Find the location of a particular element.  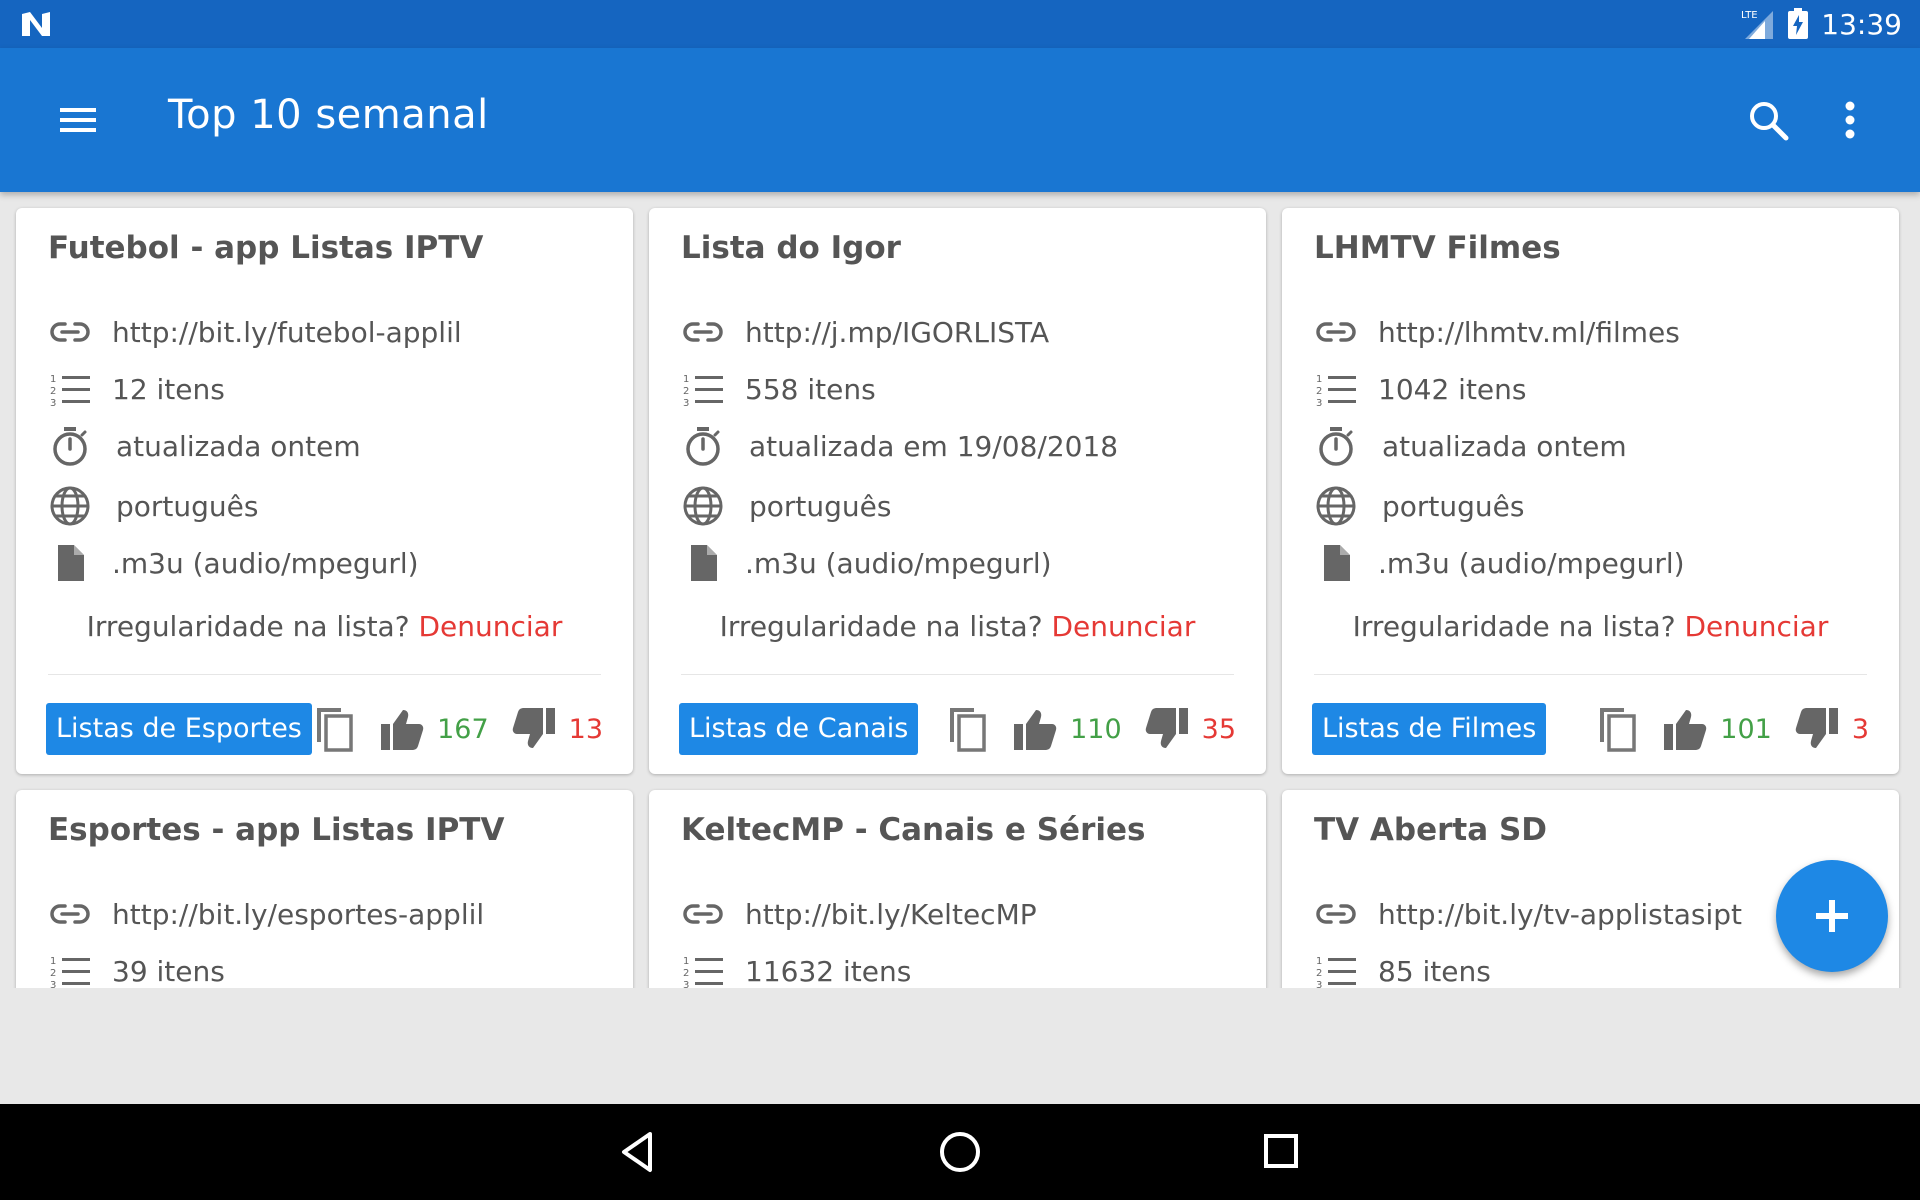

upvote-count: 101 is located at coordinates (1746, 729).